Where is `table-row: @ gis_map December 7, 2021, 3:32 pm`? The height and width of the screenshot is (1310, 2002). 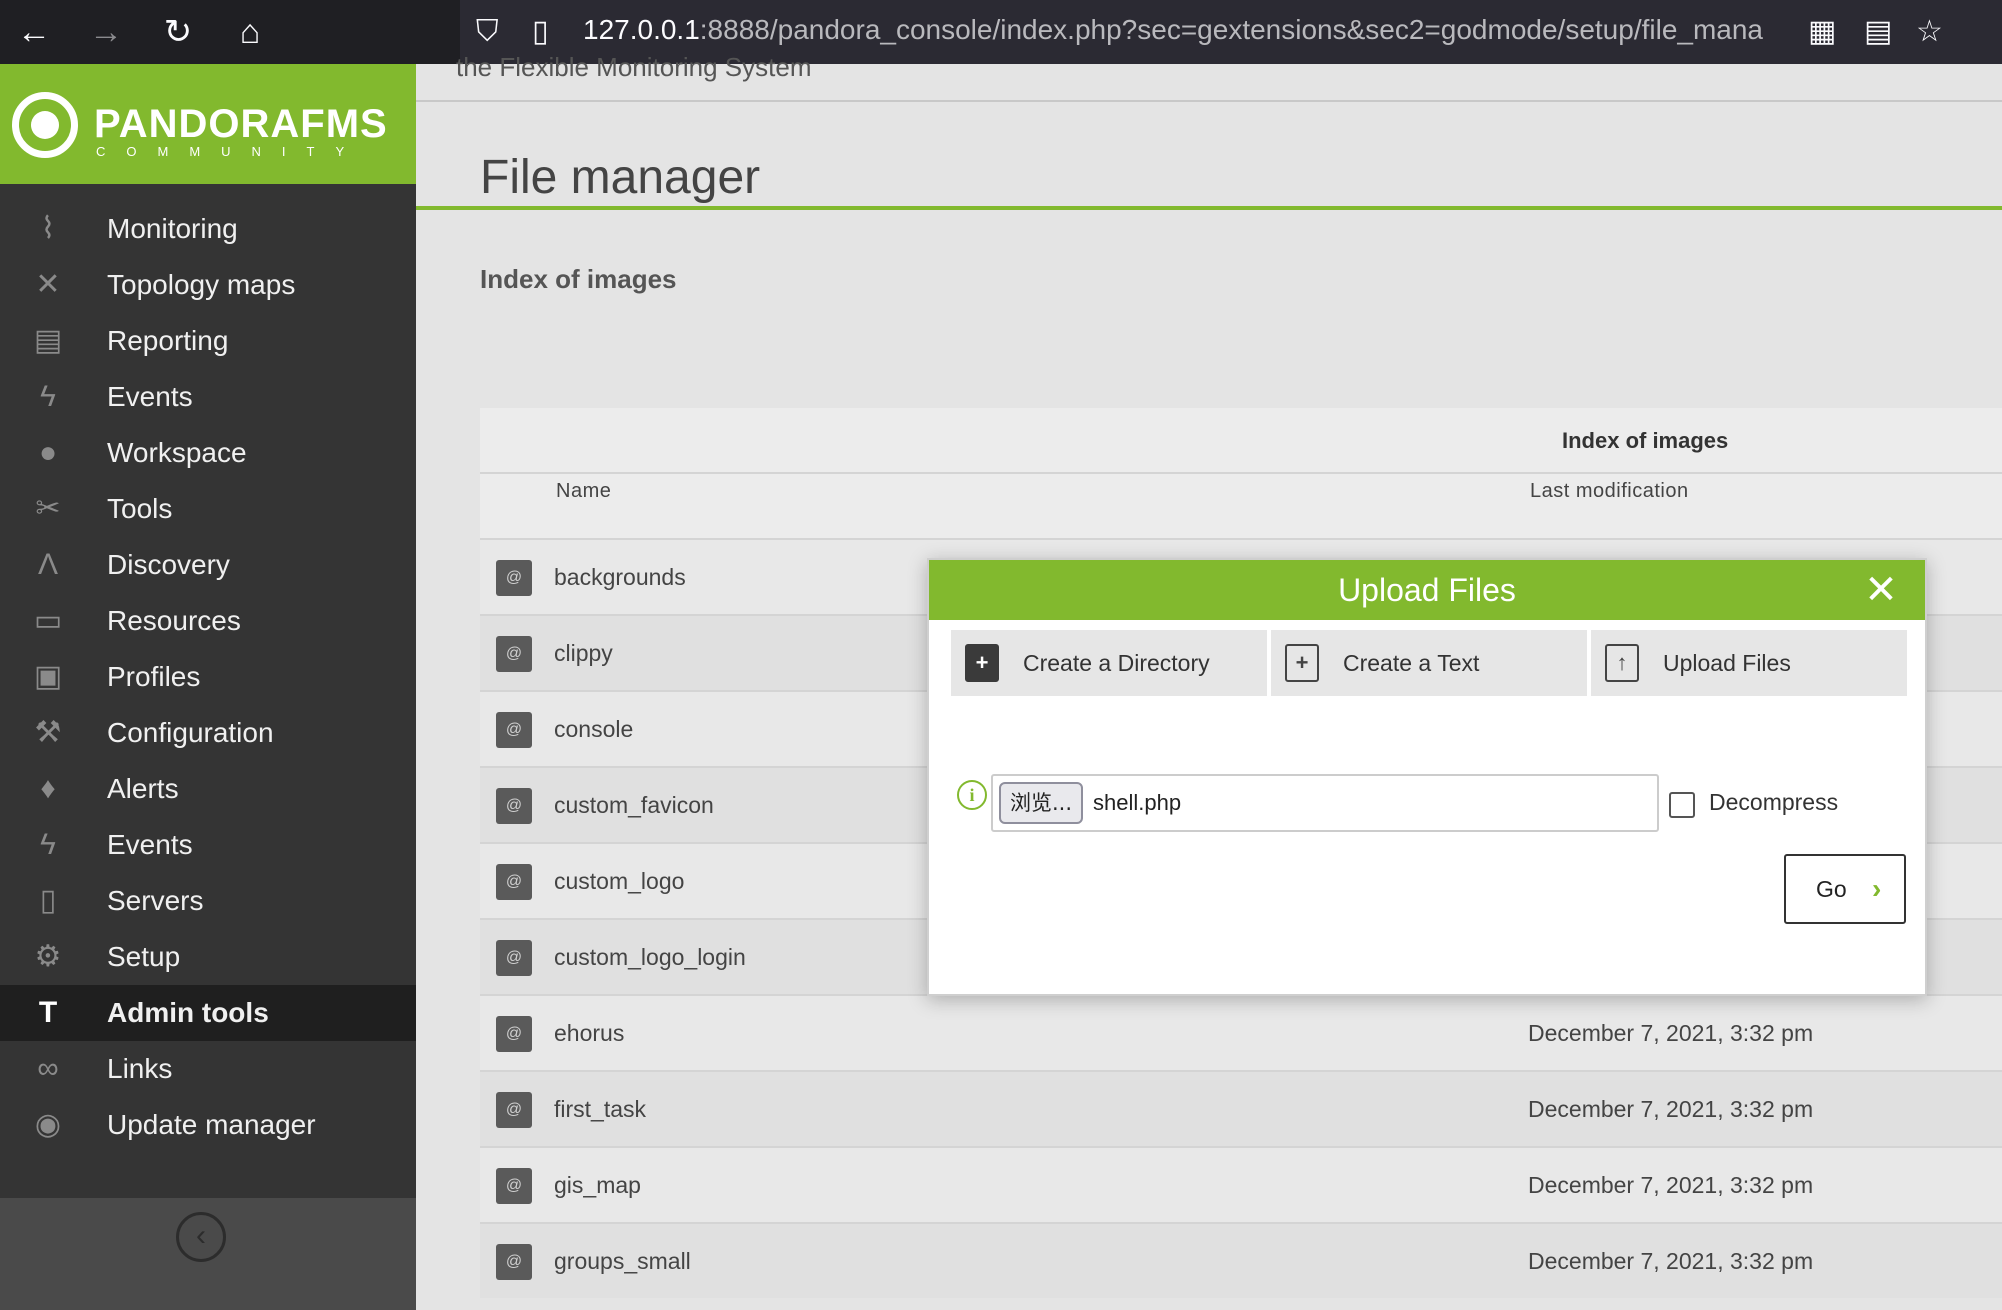 table-row: @ gis_map December 7, 2021, 3:32 pm is located at coordinates (1241, 1184).